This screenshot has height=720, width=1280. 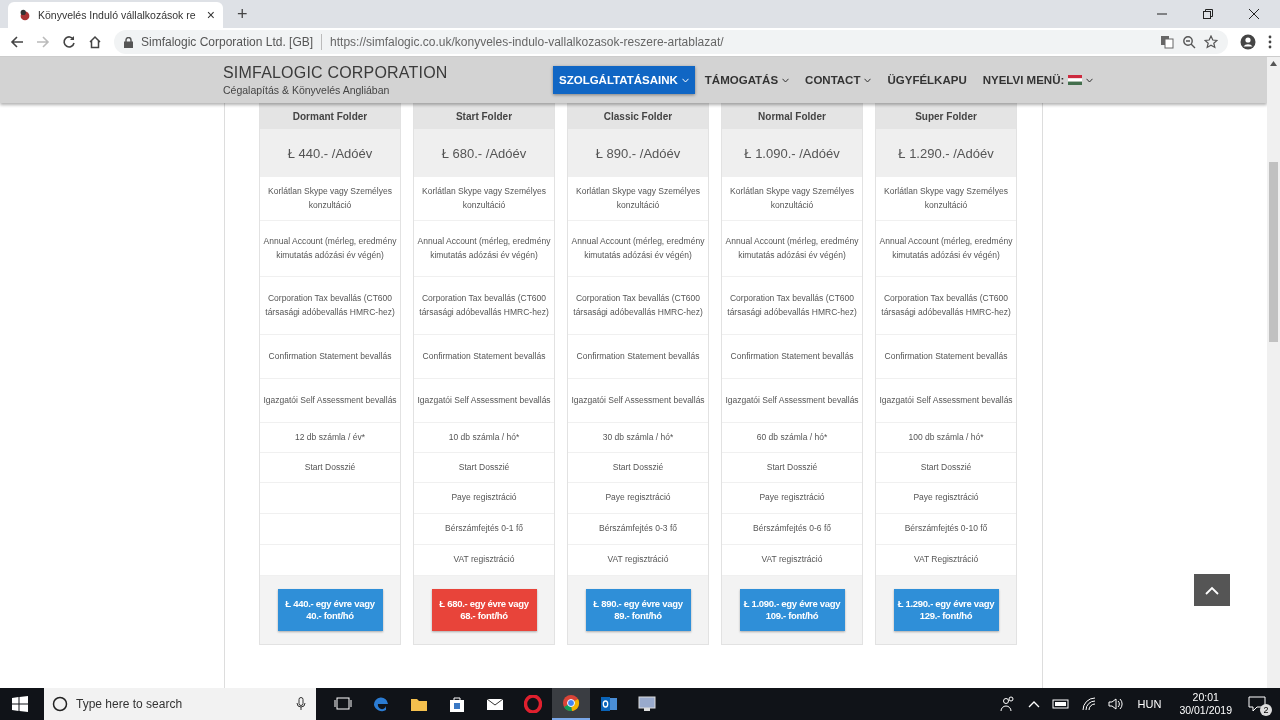 What do you see at coordinates (927, 80) in the screenshot?
I see `nav-menu-item: ÜGYFÉLKAPU` at bounding box center [927, 80].